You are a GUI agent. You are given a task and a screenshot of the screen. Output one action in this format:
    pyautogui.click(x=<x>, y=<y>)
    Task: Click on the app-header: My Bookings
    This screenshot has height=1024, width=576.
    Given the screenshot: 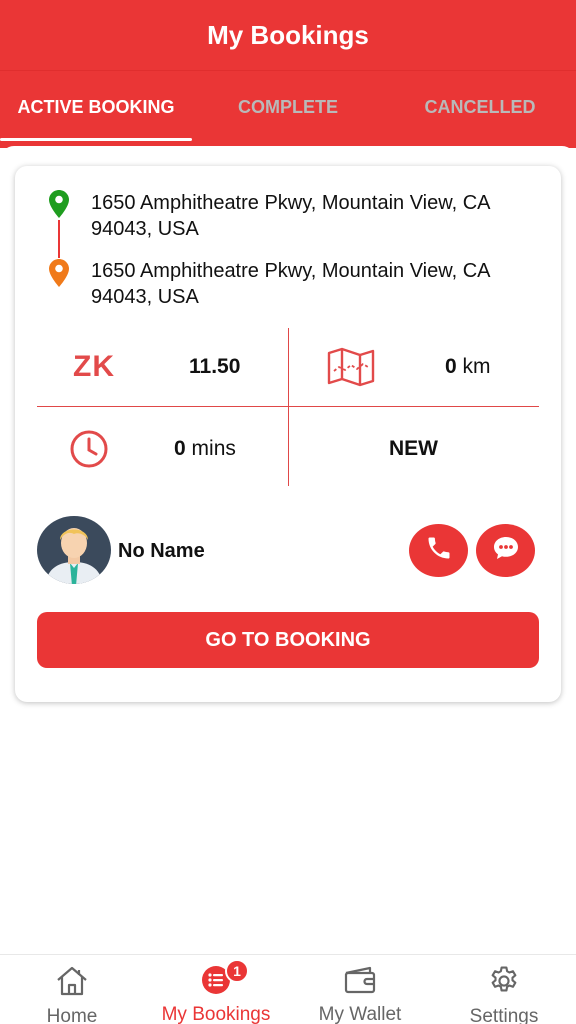 What is the action you would take?
    pyautogui.click(x=288, y=35)
    